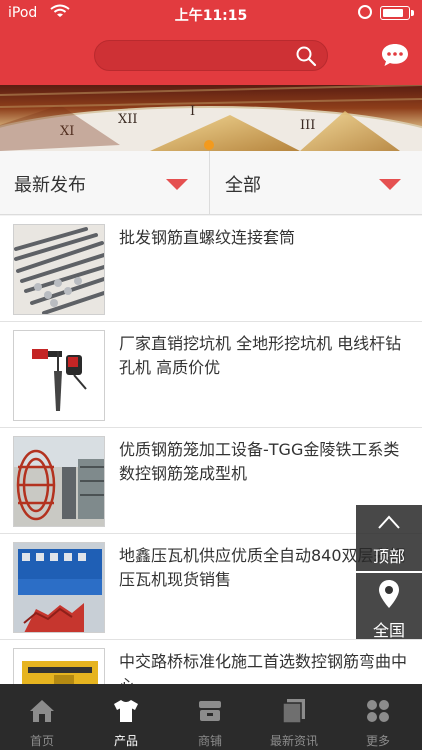 This screenshot has height=750, width=422. I want to click on bottom-tab-bar: 首页 产品 商铺 最新资讯 更多, so click(211, 717).